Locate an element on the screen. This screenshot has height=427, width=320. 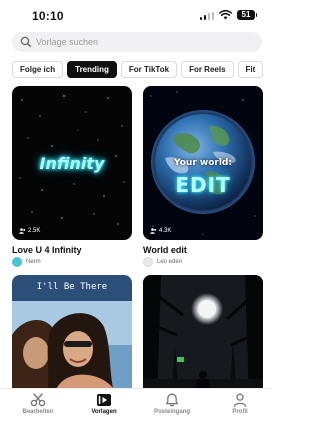
template-card-ill-be-there: I'll Be There is located at coordinates (72, 338).